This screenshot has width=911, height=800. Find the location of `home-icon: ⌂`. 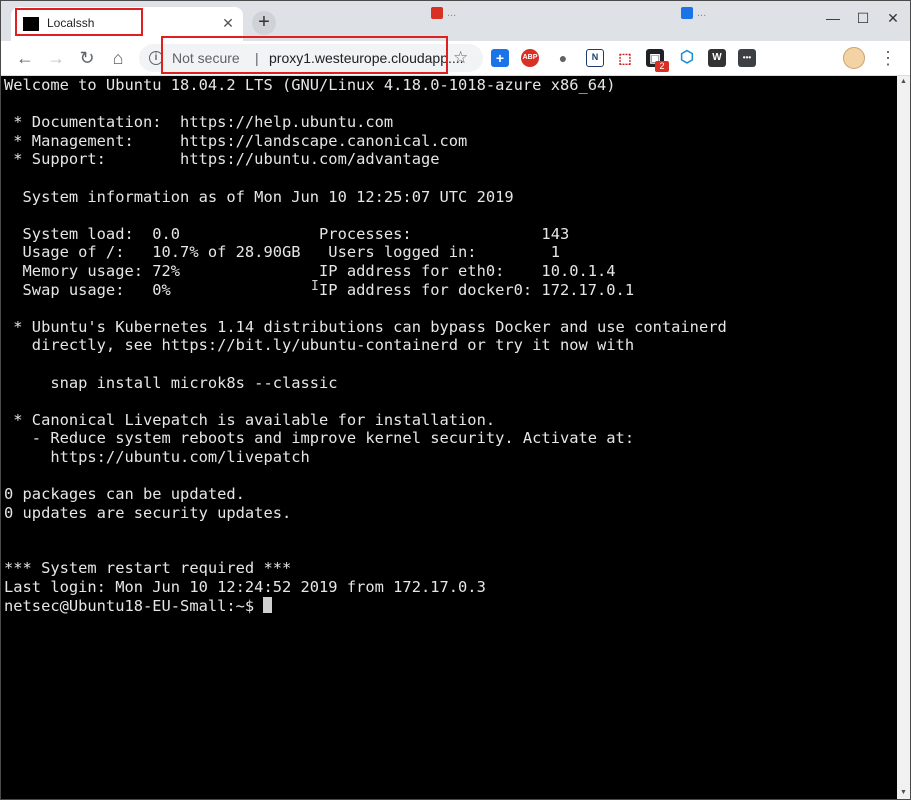

home-icon: ⌂ is located at coordinates (118, 58).